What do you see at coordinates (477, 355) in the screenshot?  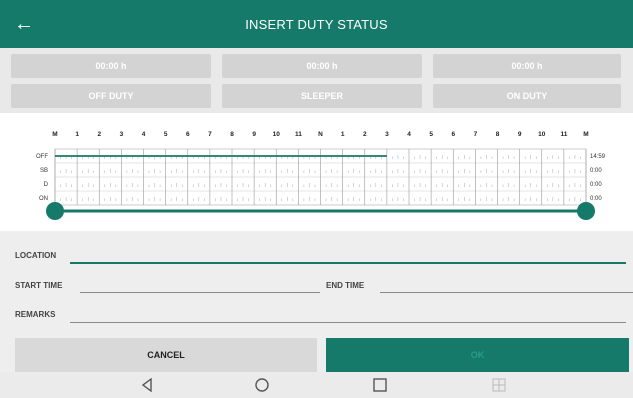 I see `ok-button: OK` at bounding box center [477, 355].